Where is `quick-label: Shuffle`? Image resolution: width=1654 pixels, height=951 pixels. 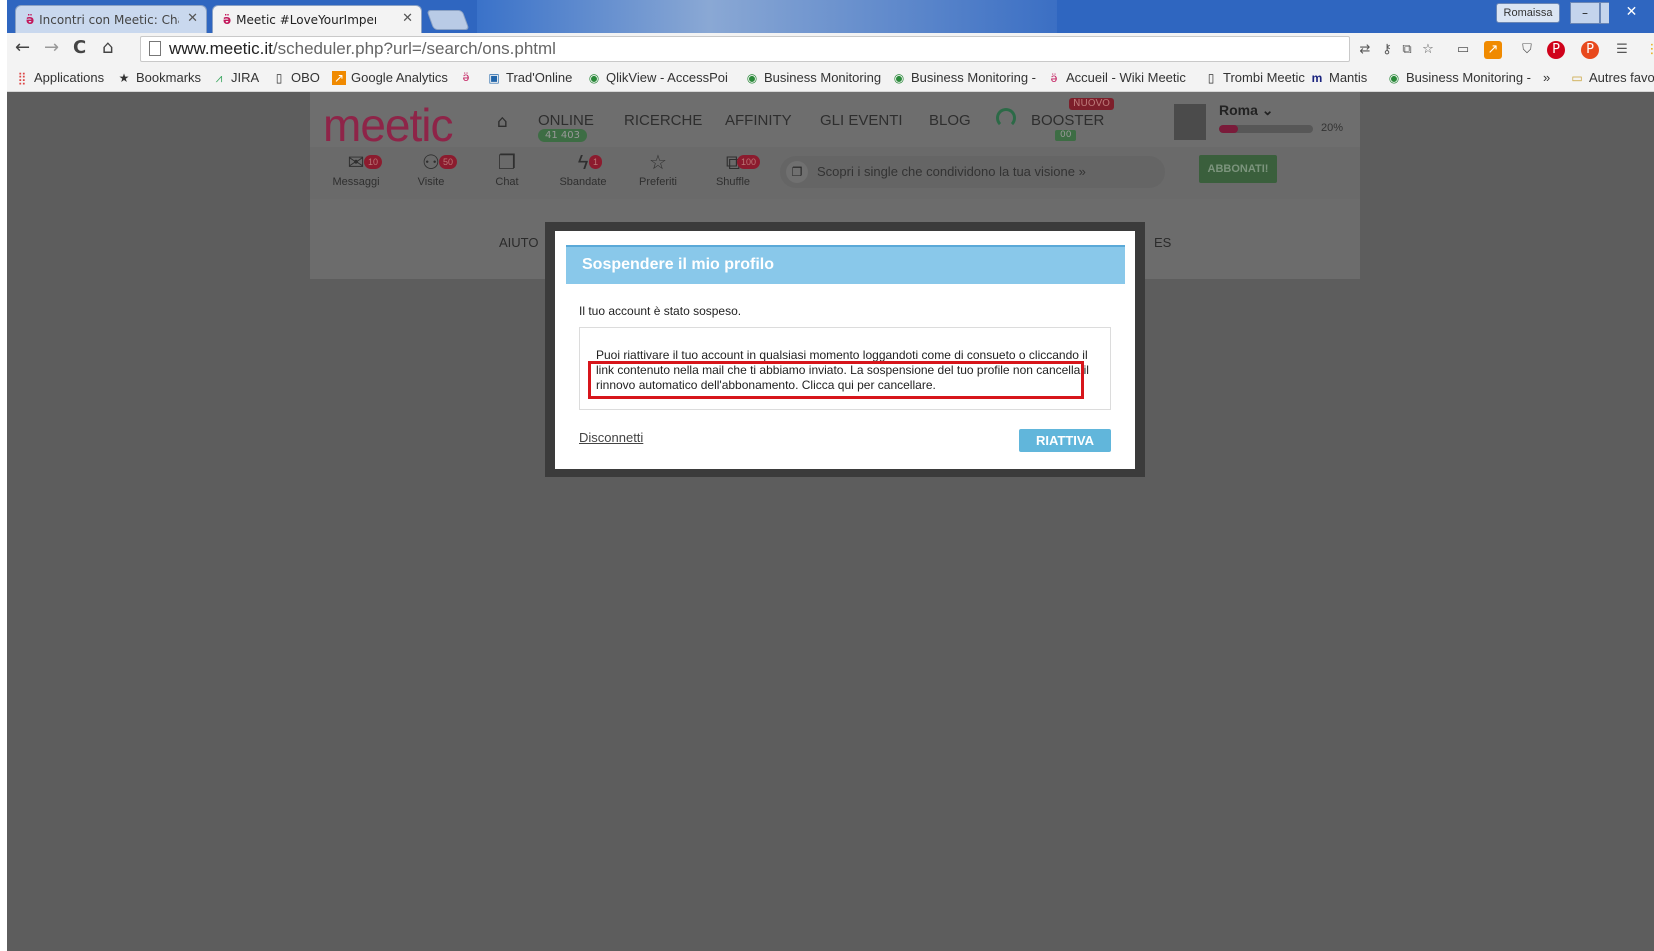 quick-label: Shuffle is located at coordinates (733, 182).